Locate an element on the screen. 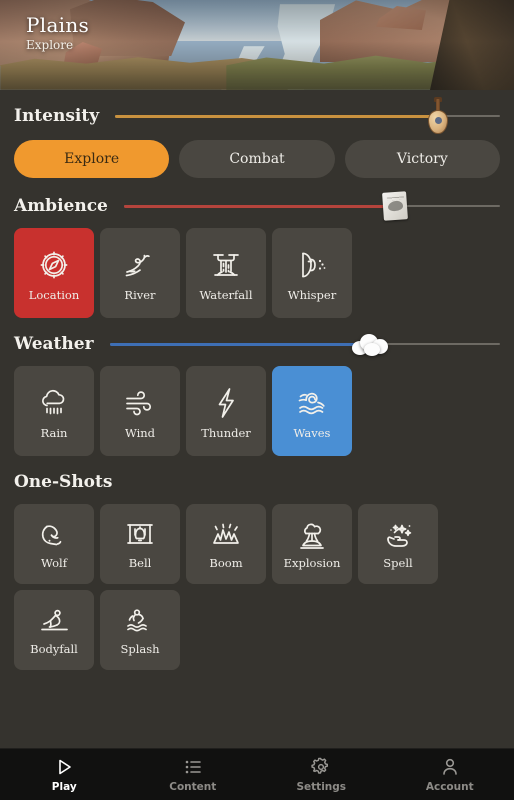 The width and height of the screenshot is (514, 800). tile-whisper: Whisper is located at coordinates (312, 273).